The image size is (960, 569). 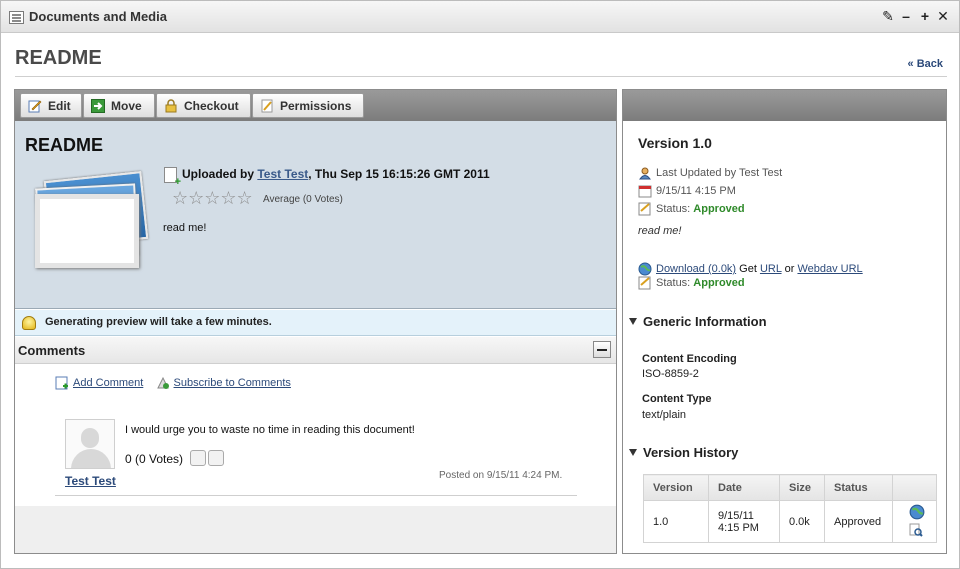 What do you see at coordinates (719, 172) in the screenshot?
I see `last-updated-text: Last Updated by Test Test` at bounding box center [719, 172].